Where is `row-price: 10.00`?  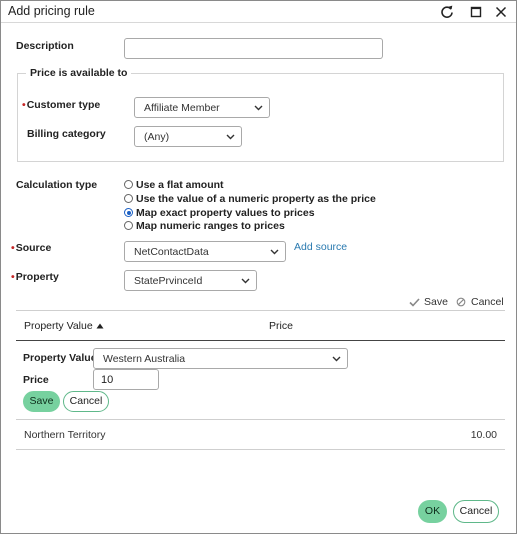 row-price: 10.00 is located at coordinates (483, 435).